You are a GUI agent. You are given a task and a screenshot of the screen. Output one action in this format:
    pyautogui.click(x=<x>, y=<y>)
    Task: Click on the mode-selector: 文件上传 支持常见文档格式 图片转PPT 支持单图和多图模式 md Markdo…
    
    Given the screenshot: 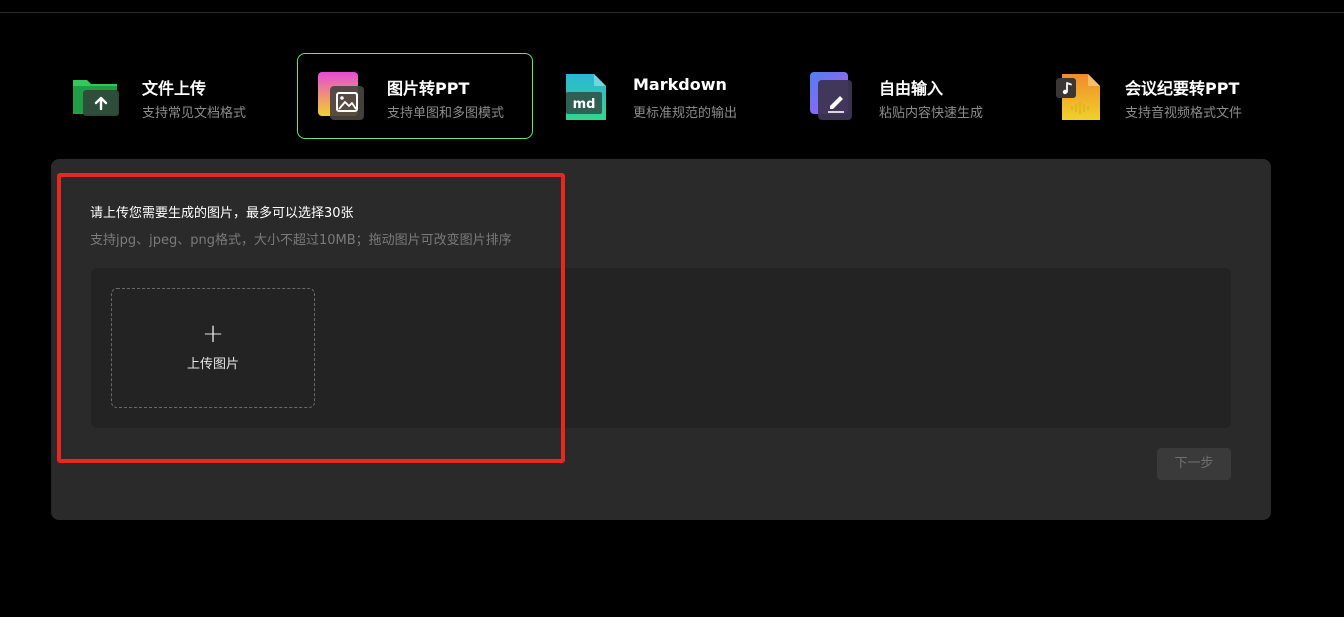 What is the action you would take?
    pyautogui.click(x=662, y=96)
    